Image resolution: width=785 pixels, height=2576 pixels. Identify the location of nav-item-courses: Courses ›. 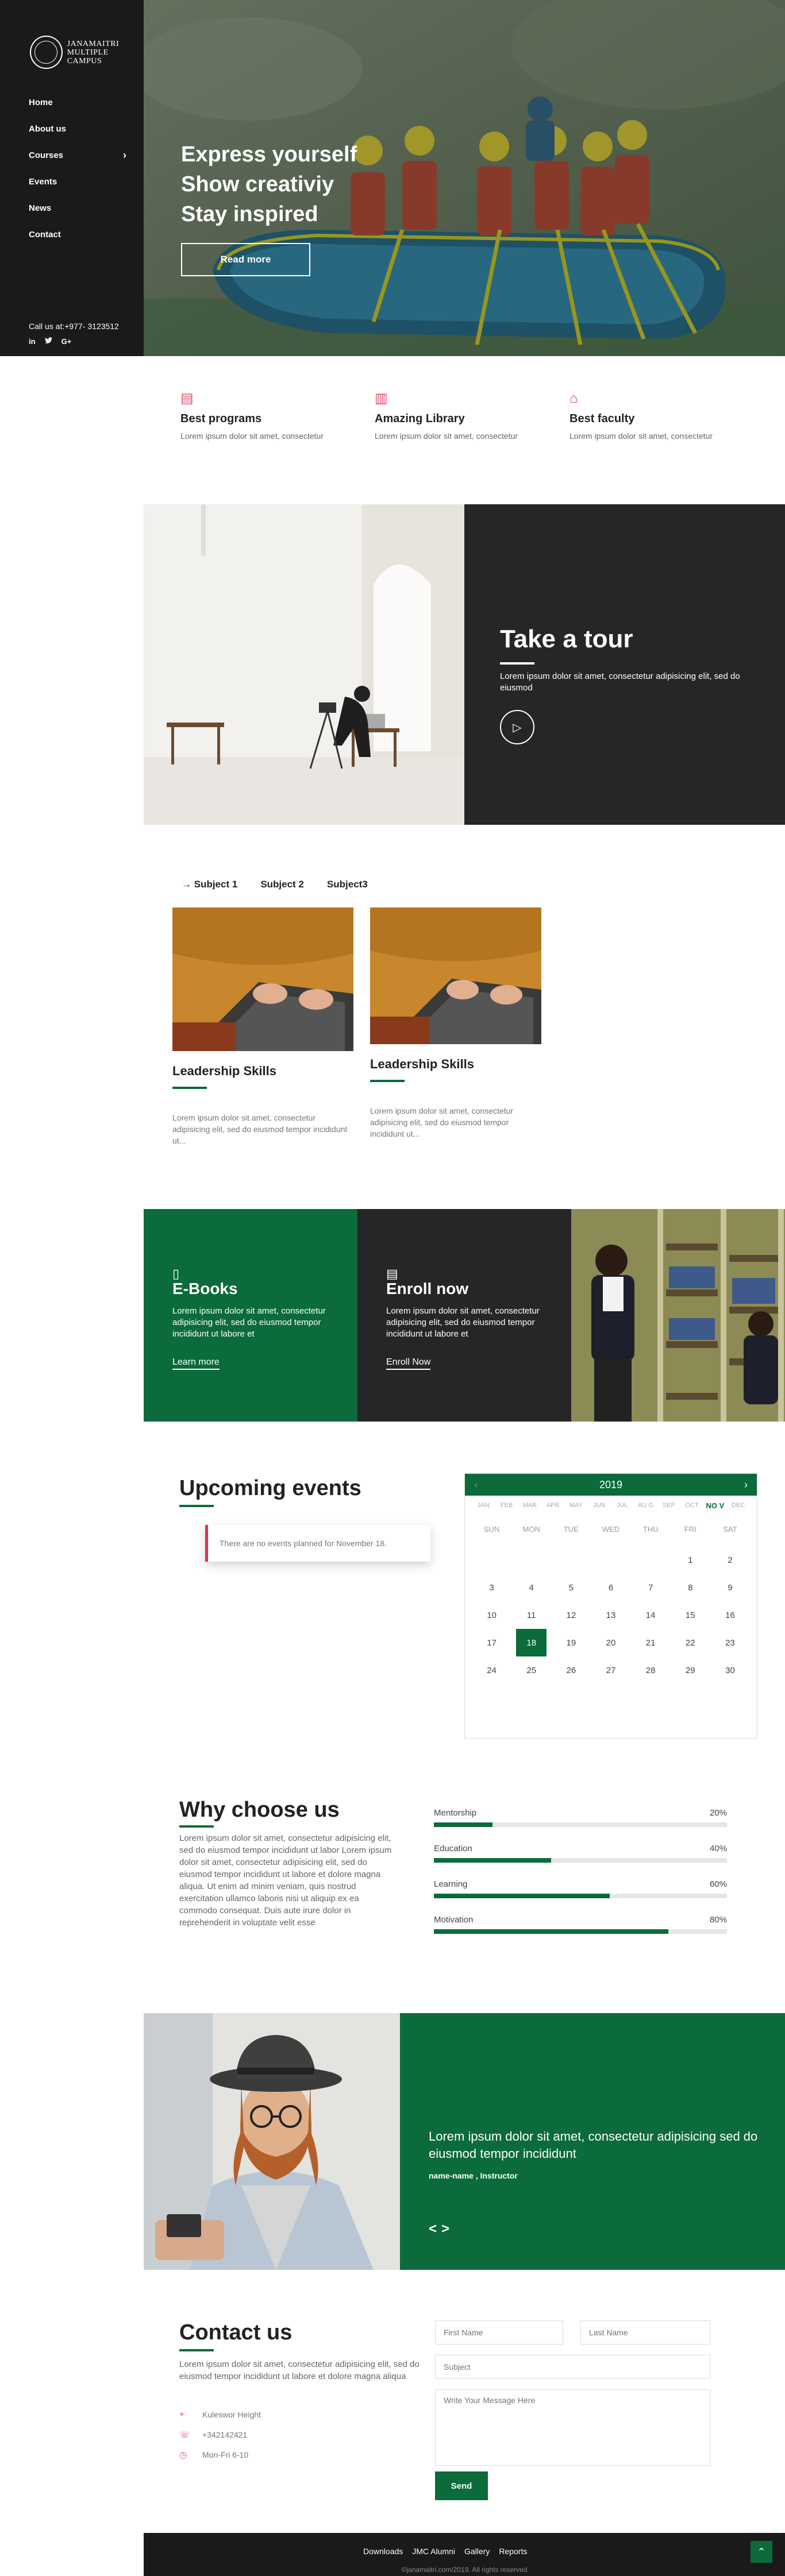
(77, 155).